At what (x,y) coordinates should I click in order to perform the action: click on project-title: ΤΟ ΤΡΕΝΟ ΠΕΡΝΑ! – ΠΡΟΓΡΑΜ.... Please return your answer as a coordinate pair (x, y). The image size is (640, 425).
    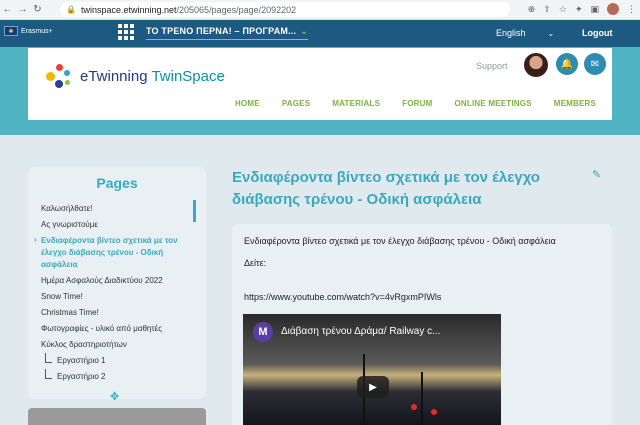
    Looking at the image, I should click on (221, 31).